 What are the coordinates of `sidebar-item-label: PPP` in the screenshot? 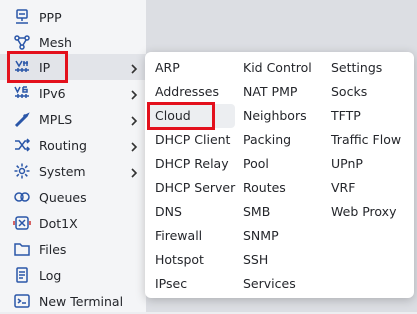 It's located at (50, 17).